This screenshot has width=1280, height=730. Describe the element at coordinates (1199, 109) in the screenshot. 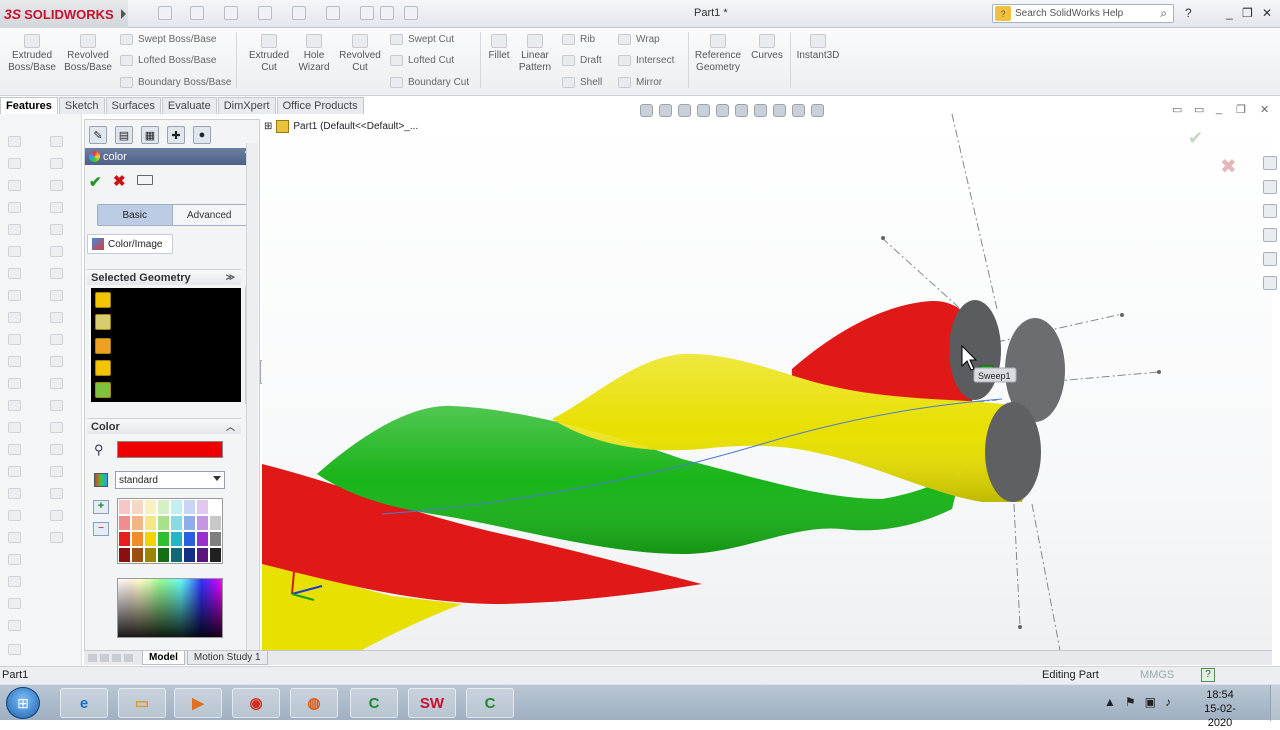

I see `viewport-tile-icon: ▭` at that location.